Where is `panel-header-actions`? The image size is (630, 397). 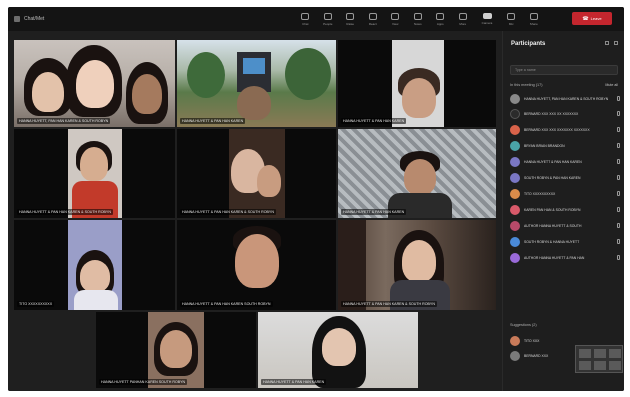
panel-header-actions is located at coordinates (611, 43).